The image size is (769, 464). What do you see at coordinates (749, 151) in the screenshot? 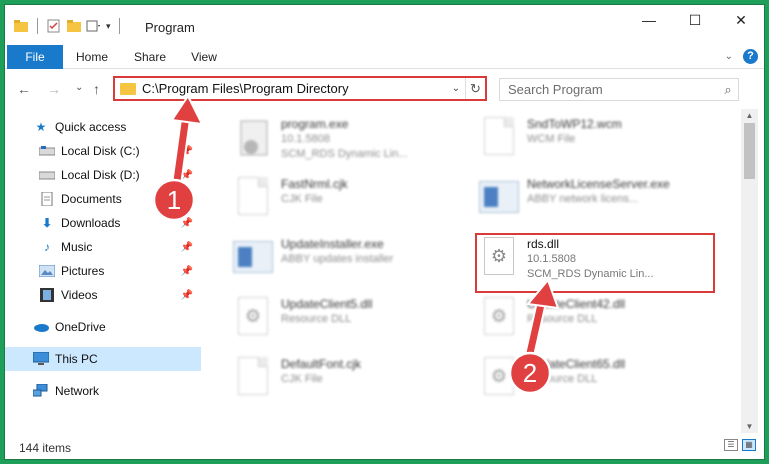
I see `scroll-thumb` at bounding box center [749, 151].